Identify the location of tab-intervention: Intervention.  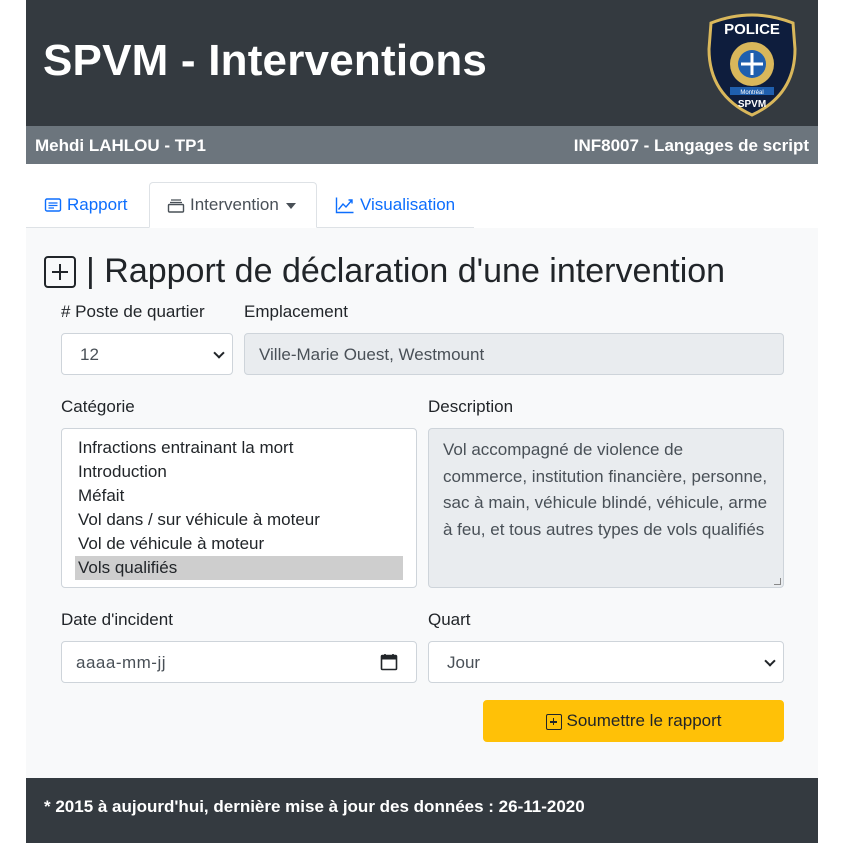
(233, 205).